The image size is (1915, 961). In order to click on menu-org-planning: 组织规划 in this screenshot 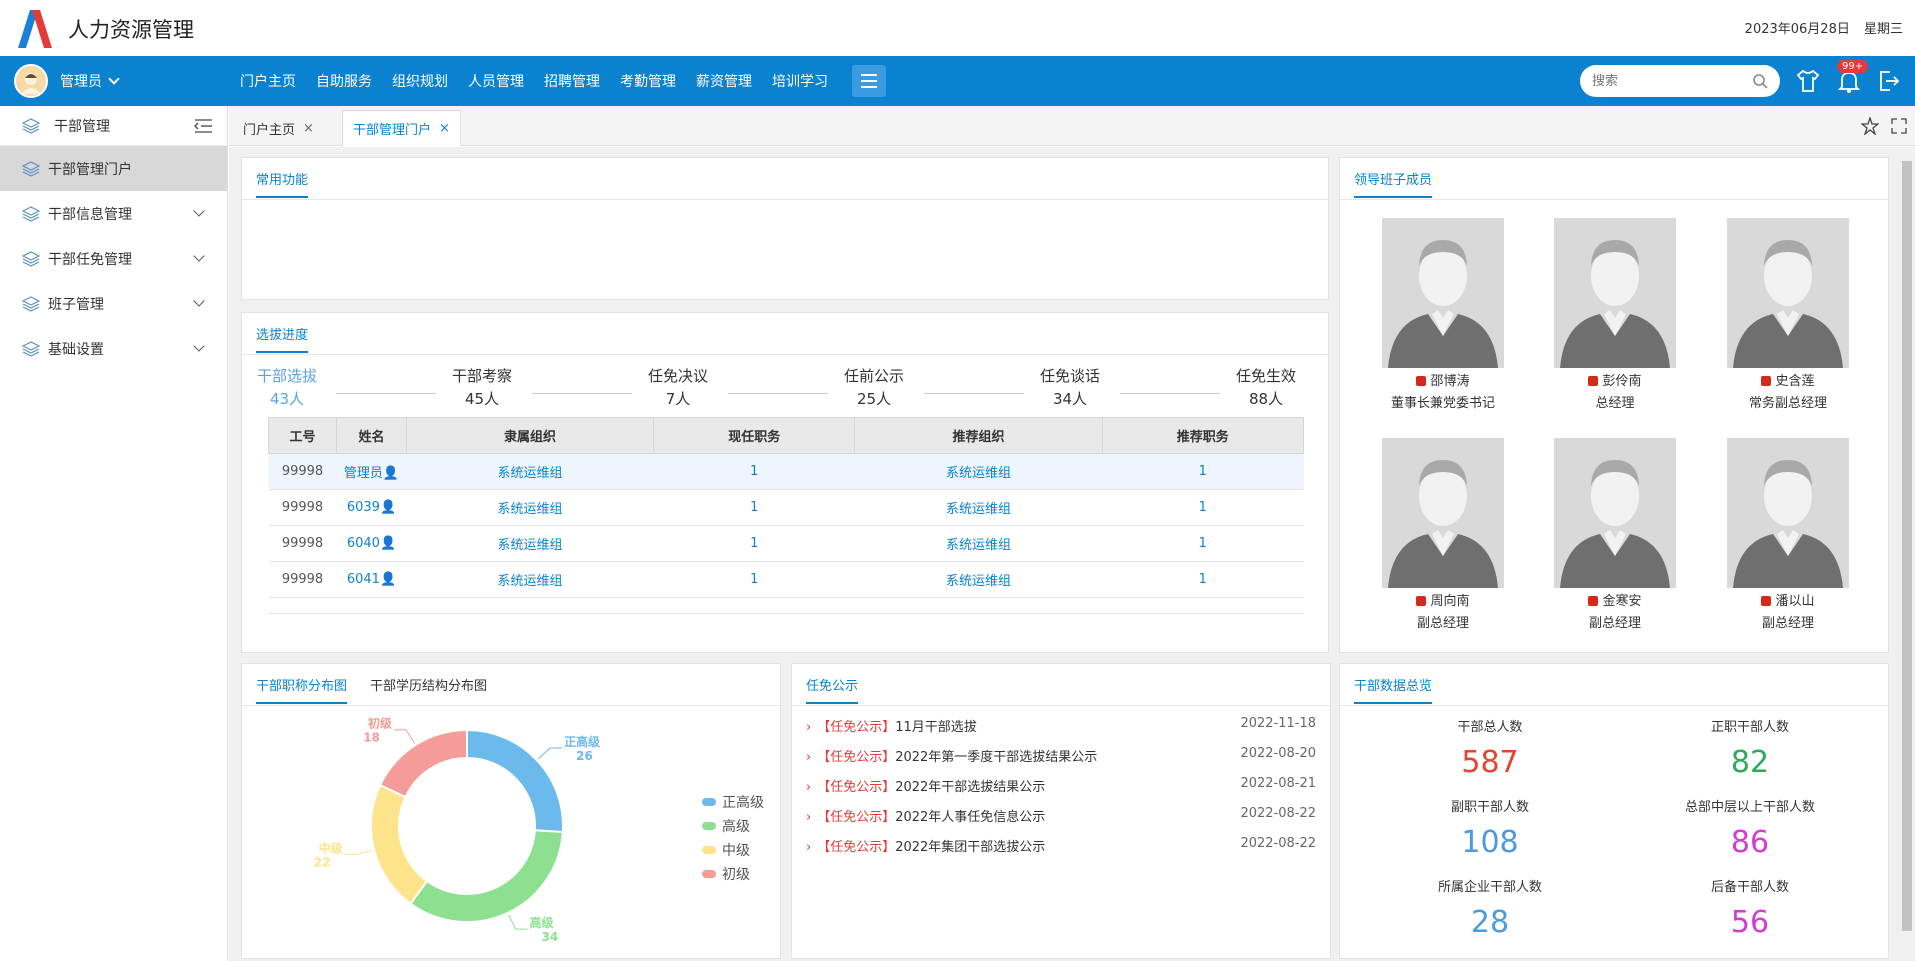, I will do `click(420, 81)`.